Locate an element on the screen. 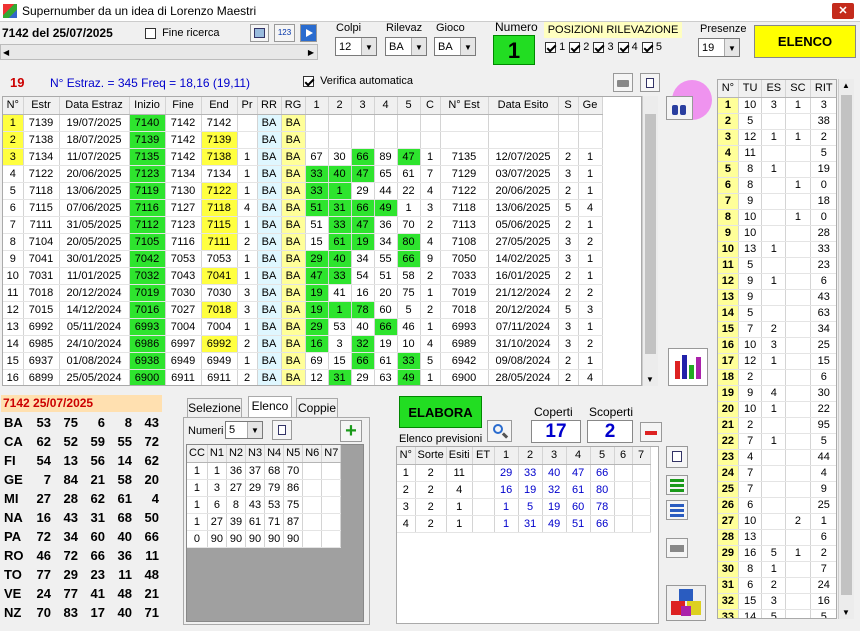  combo-header: N3 is located at coordinates (255, 454).